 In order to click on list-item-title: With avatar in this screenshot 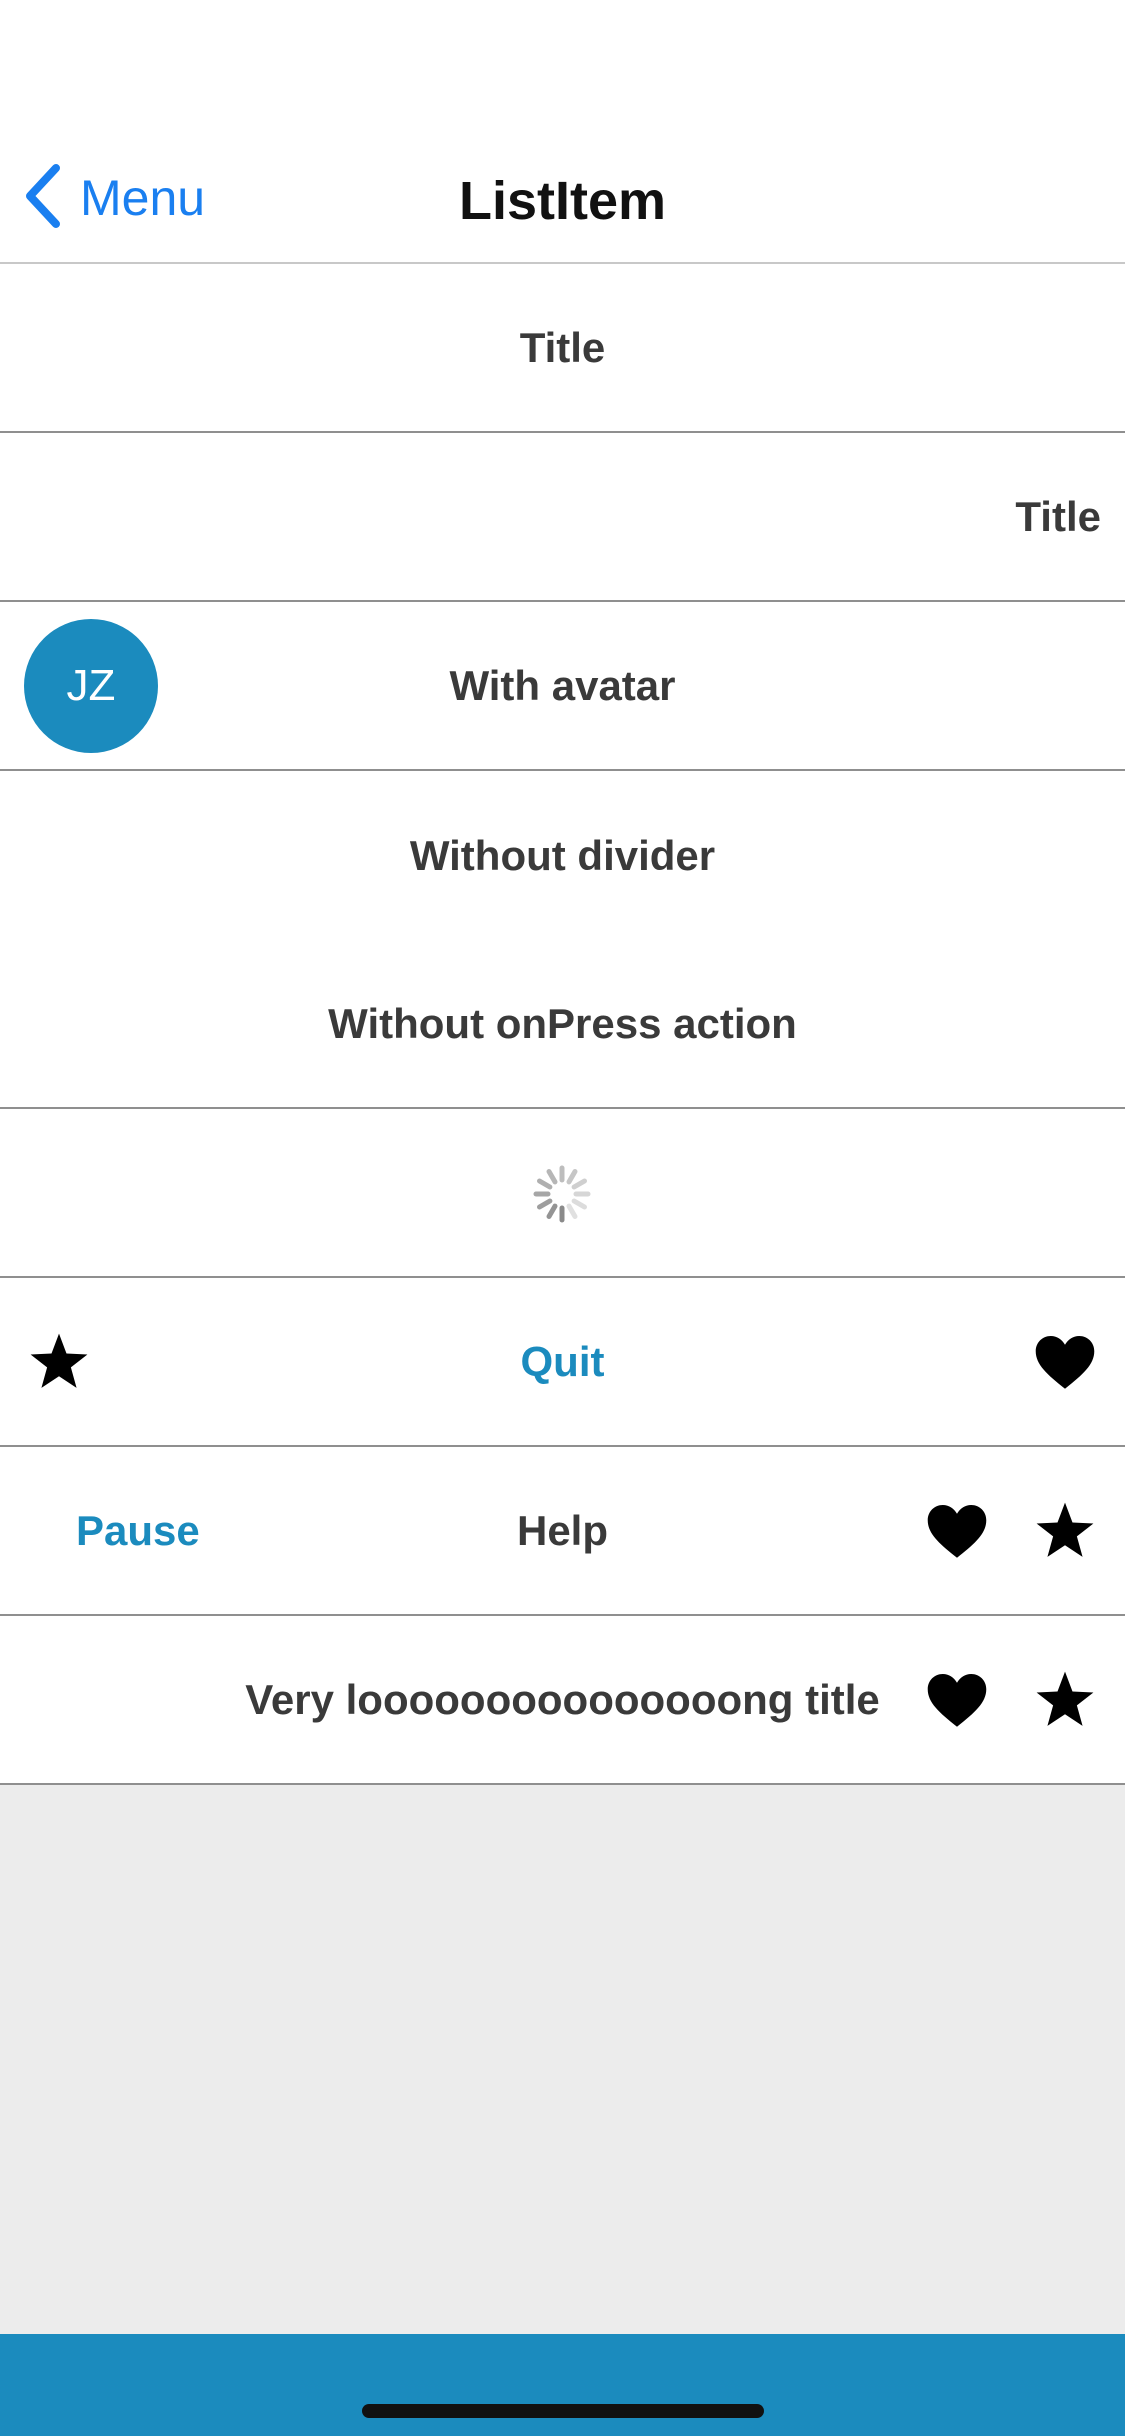, I will do `click(562, 685)`.